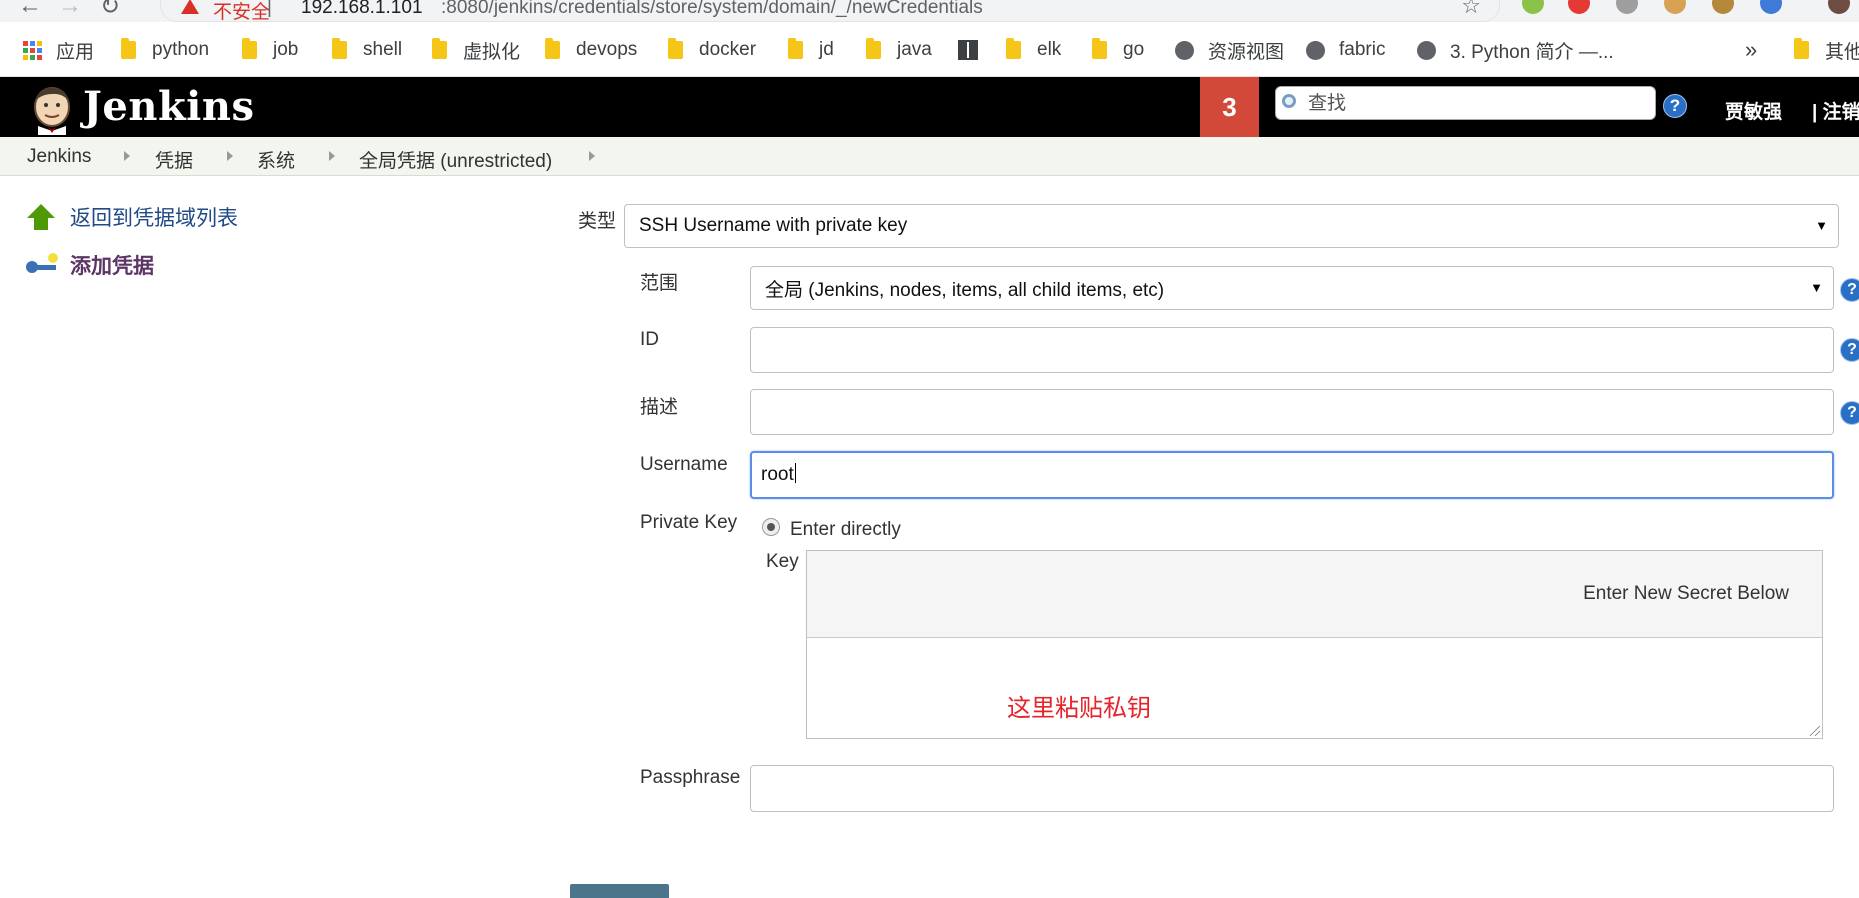  What do you see at coordinates (30, 10) in the screenshot?
I see `back-icon: ←` at bounding box center [30, 10].